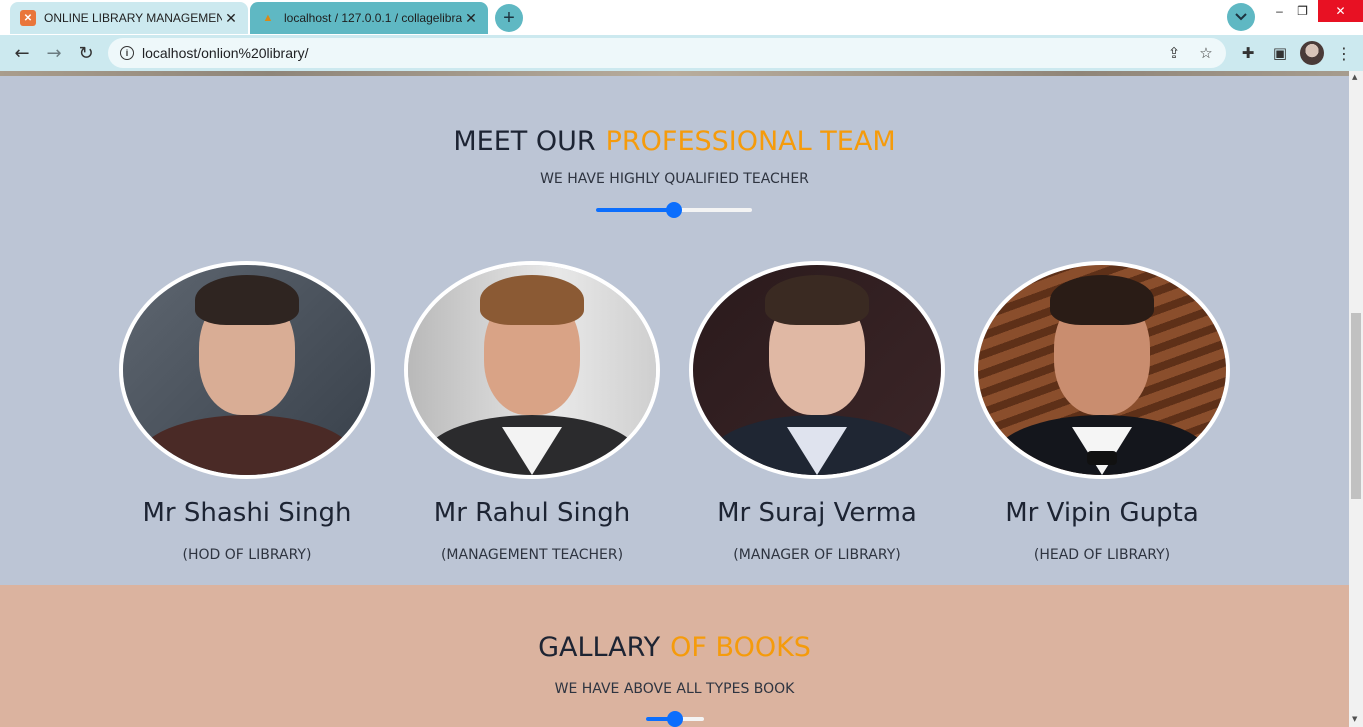 The height and width of the screenshot is (727, 1363). I want to click on tab-online-library: ✕ ONLINE LIBRARY MANAGEMENT ✕, so click(129, 18).